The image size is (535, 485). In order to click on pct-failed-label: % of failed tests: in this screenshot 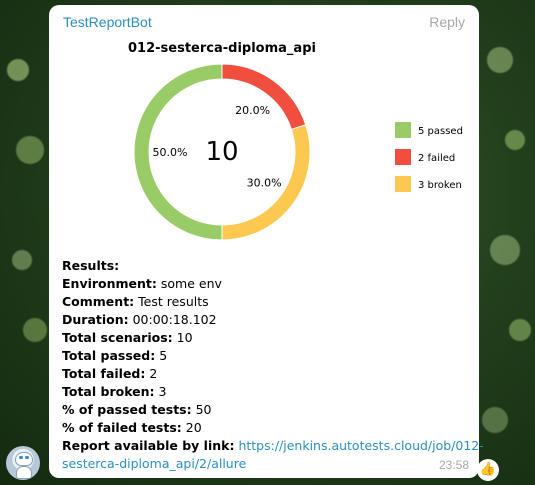, I will do `click(122, 427)`.